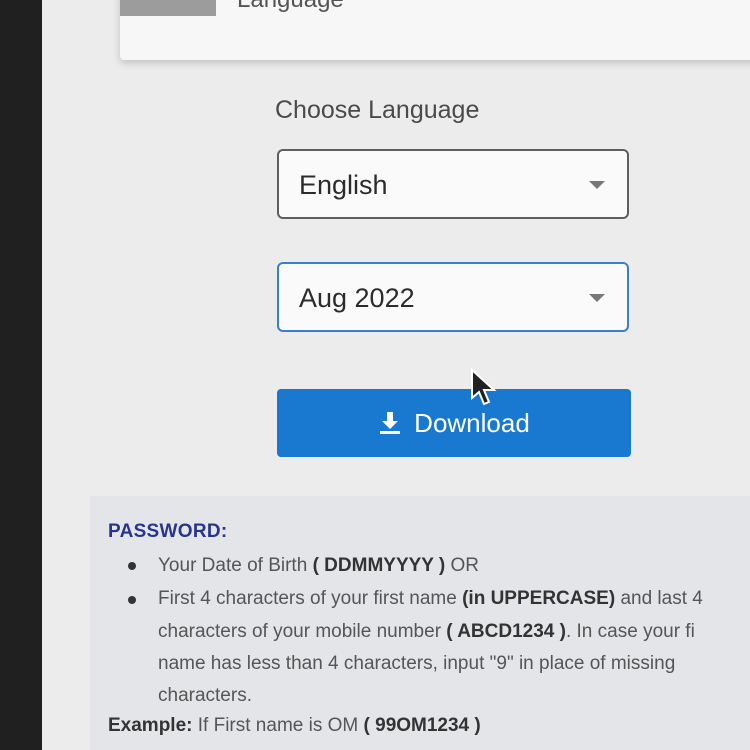  I want to click on download-button: Download, so click(454, 423).